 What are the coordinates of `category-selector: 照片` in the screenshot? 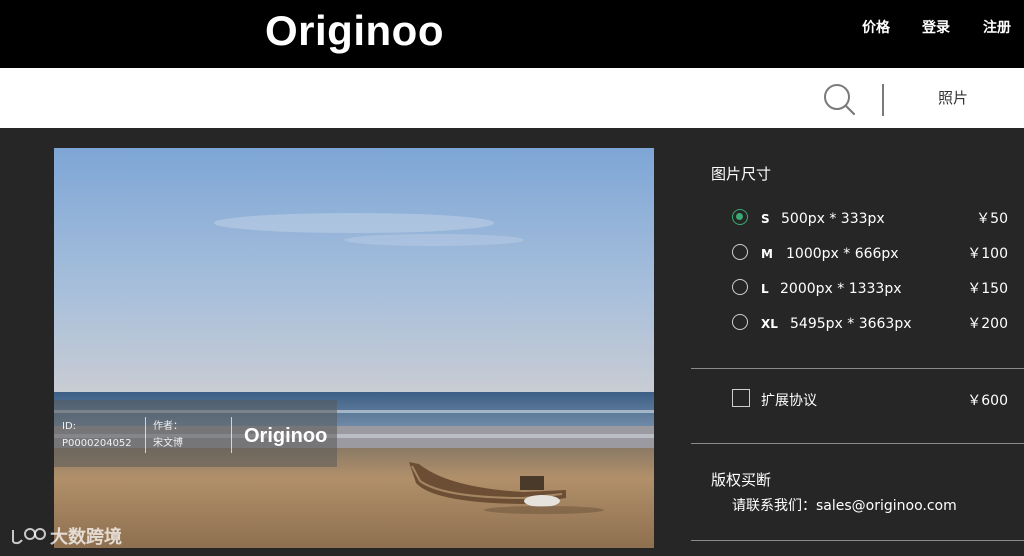 It's located at (953, 98).